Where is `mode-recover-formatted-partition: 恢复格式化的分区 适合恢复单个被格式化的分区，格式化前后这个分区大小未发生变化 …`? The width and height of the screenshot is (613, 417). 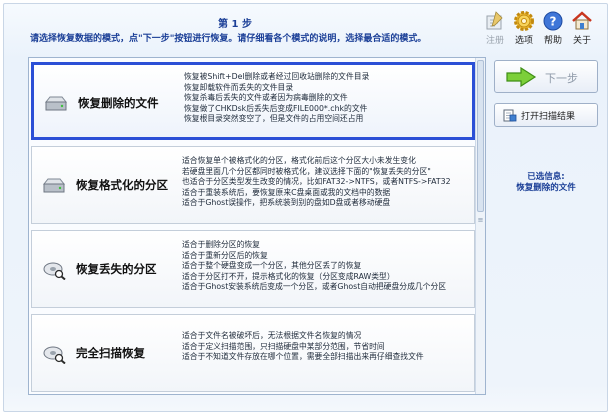 mode-recover-formatted-partition: 恢复格式化的分区 适合恢复单个被格式化的分区，格式化前后这个分区大小未发生变化 … is located at coordinates (253, 185).